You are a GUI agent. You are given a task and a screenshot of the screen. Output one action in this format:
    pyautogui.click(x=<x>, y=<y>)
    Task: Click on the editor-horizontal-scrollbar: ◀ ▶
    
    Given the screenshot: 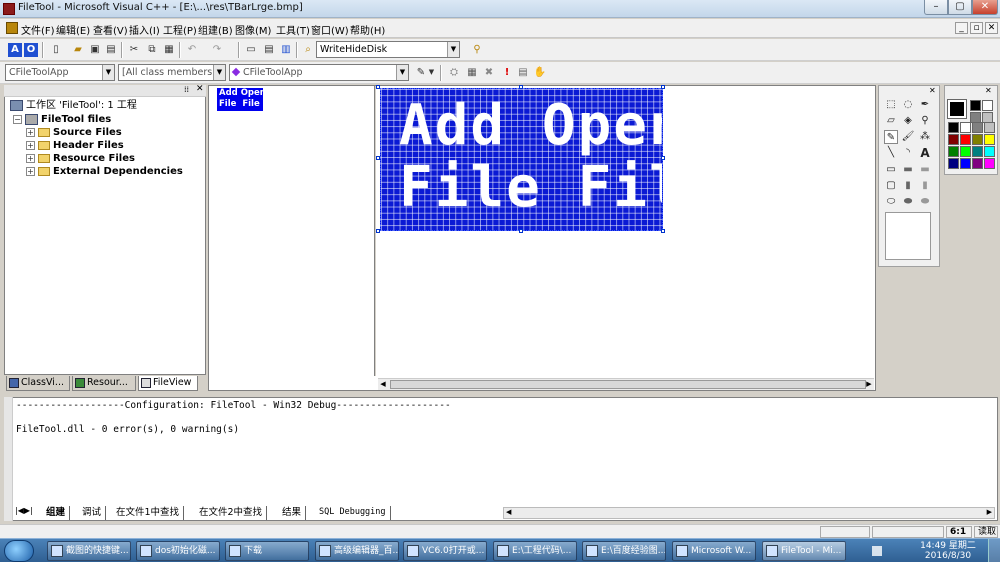 What is the action you would take?
    pyautogui.click(x=626, y=384)
    